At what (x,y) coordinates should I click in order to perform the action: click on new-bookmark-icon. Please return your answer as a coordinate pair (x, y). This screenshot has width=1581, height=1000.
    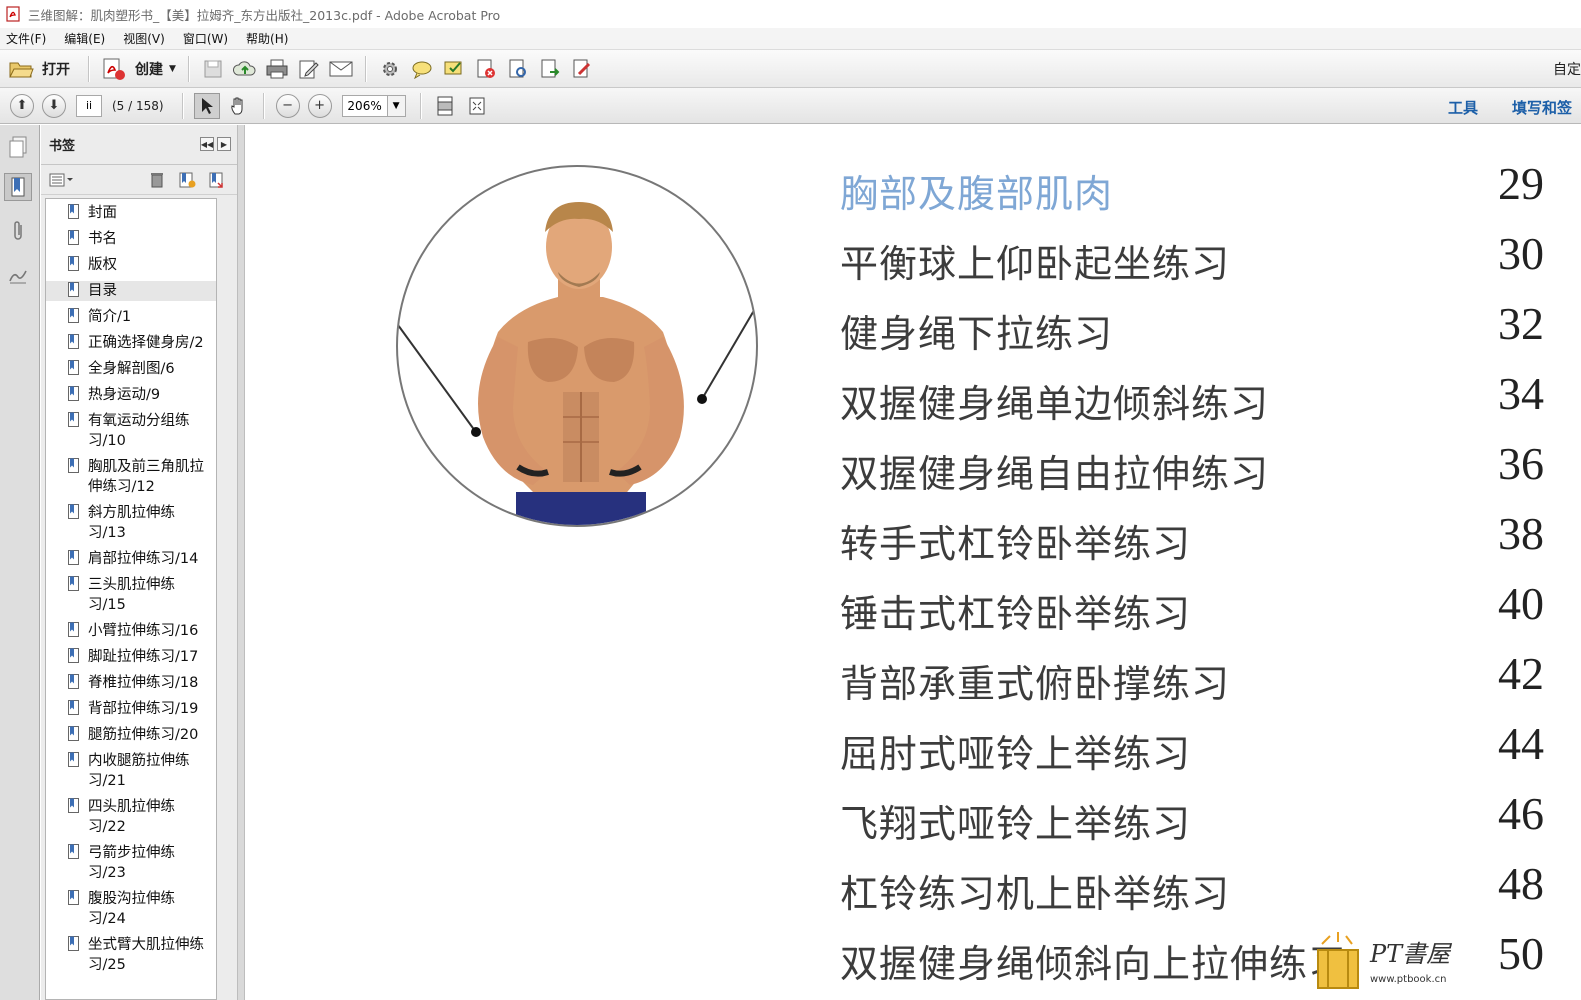
    Looking at the image, I should click on (187, 180).